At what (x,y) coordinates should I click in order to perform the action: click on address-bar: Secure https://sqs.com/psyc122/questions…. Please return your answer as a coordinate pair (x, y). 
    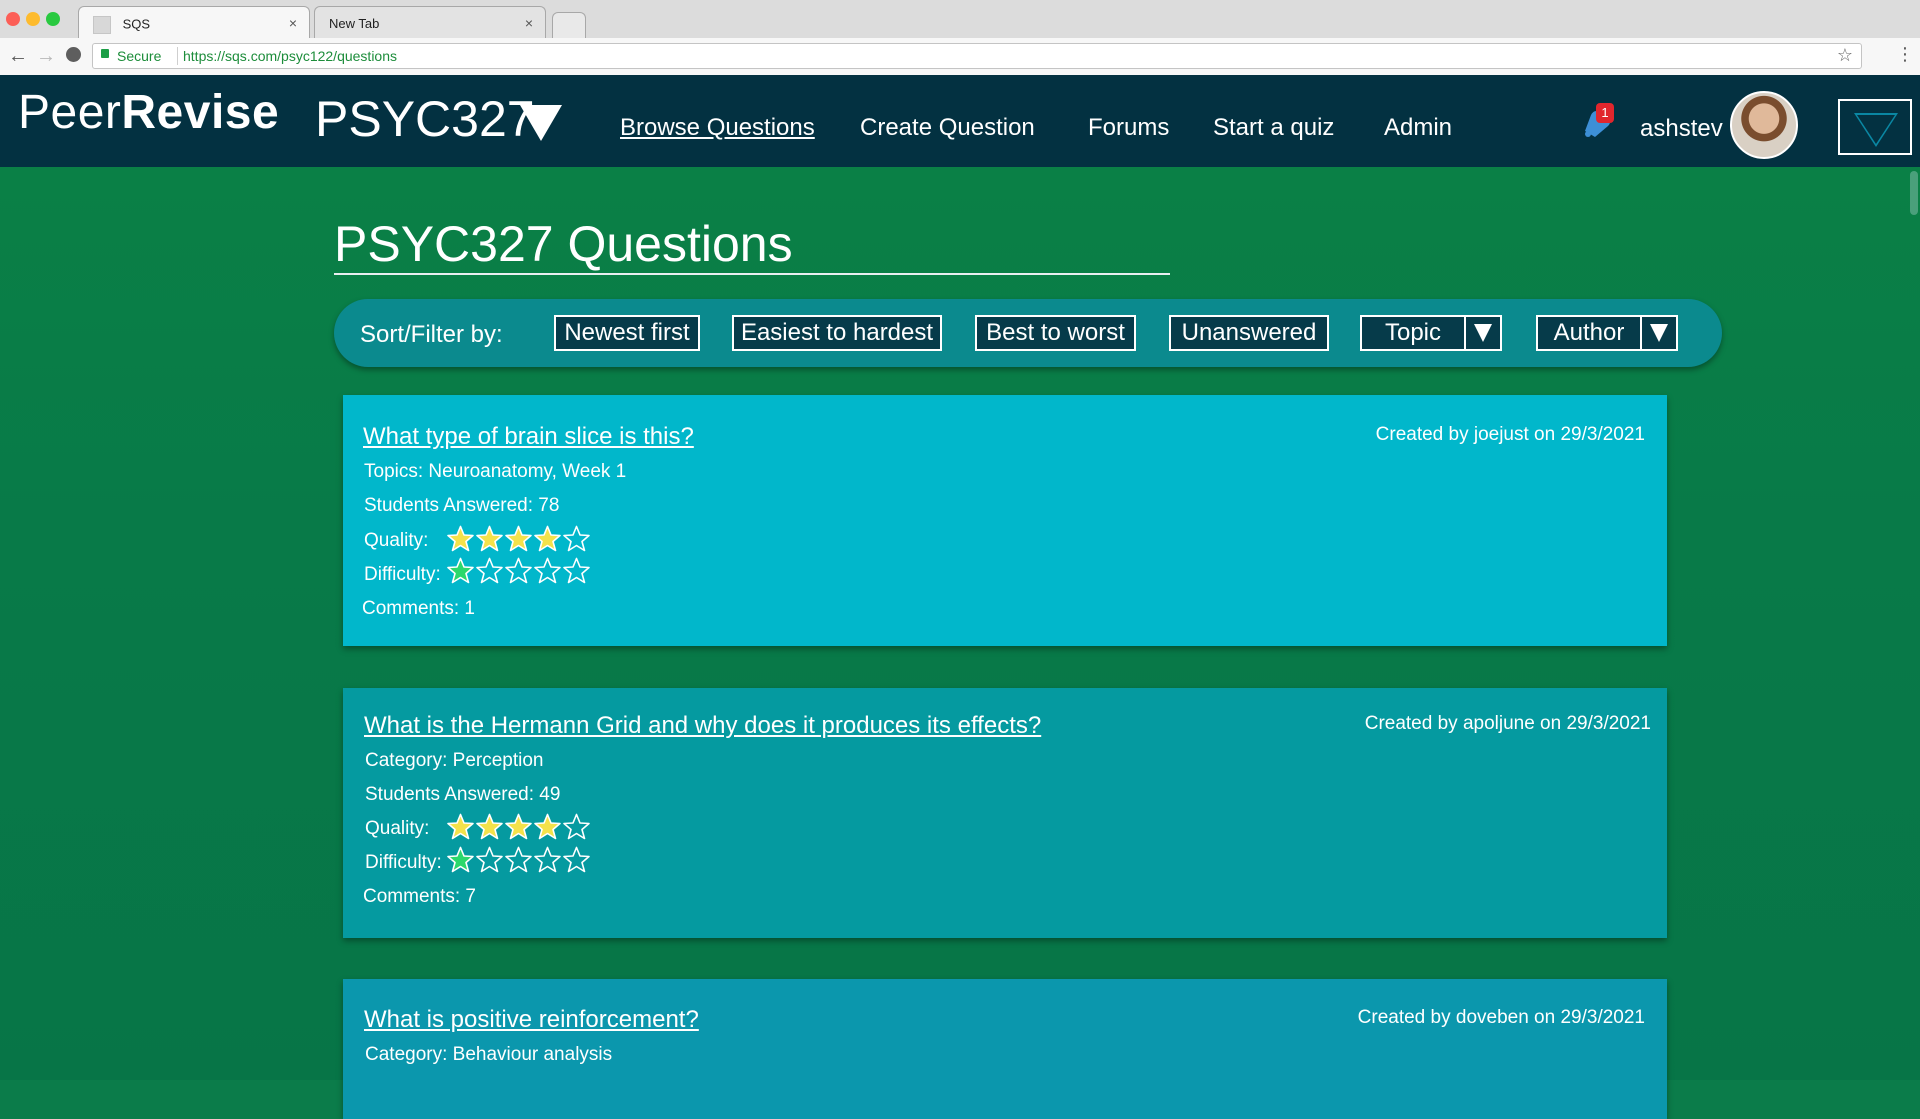
    Looking at the image, I should click on (977, 56).